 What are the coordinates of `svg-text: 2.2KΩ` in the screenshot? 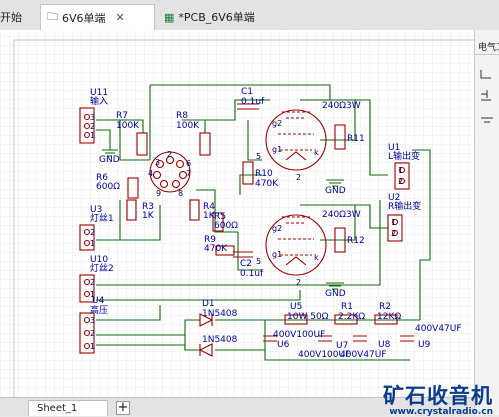 It's located at (351, 317).